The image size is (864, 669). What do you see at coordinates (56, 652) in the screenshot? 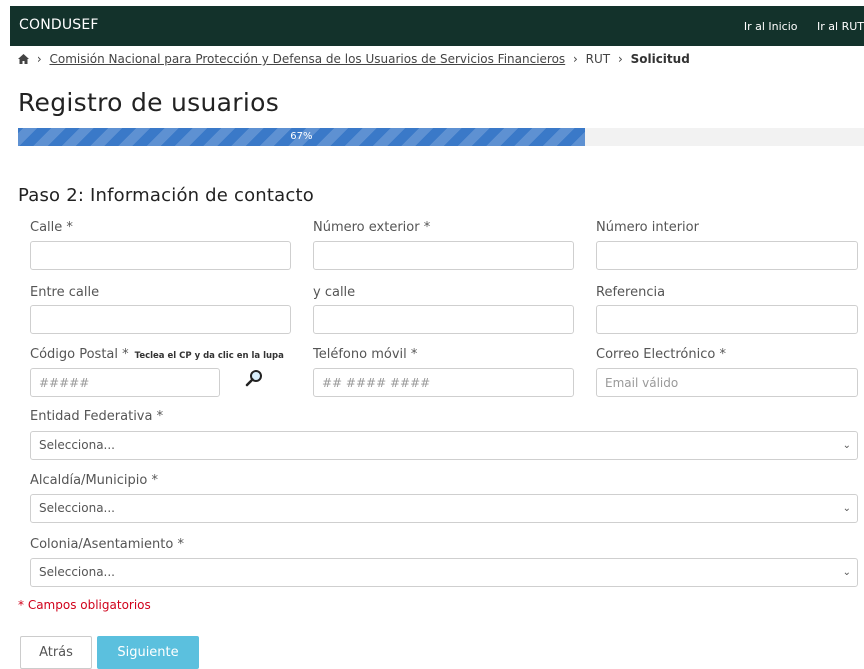
I see `back-button: Atrás` at bounding box center [56, 652].